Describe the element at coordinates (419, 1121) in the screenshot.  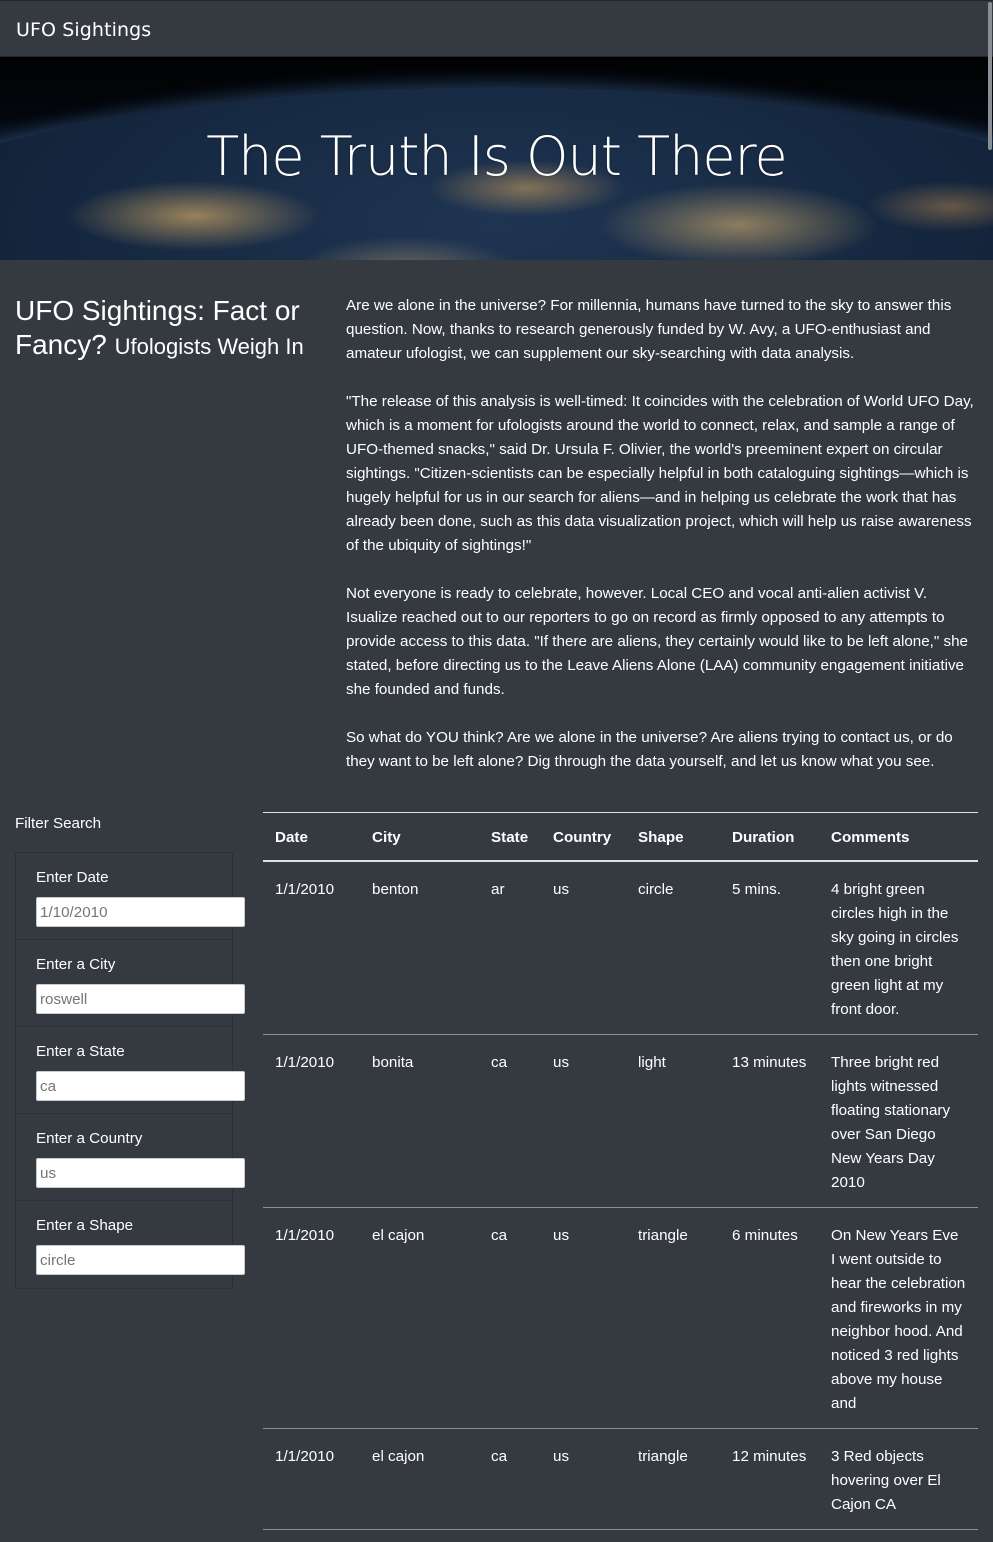
I see `cell-city: bonita` at that location.